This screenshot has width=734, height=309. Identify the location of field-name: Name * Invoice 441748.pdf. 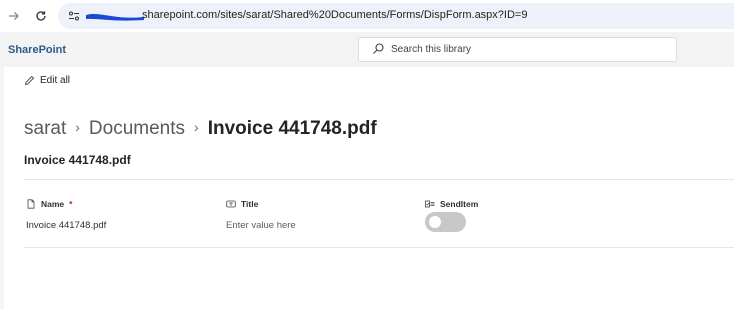
(66, 215).